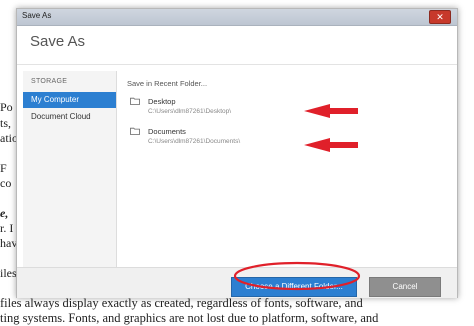 The image size is (474, 326). Describe the element at coordinates (162, 101) in the screenshot. I see `folder-name: Desktop` at that location.